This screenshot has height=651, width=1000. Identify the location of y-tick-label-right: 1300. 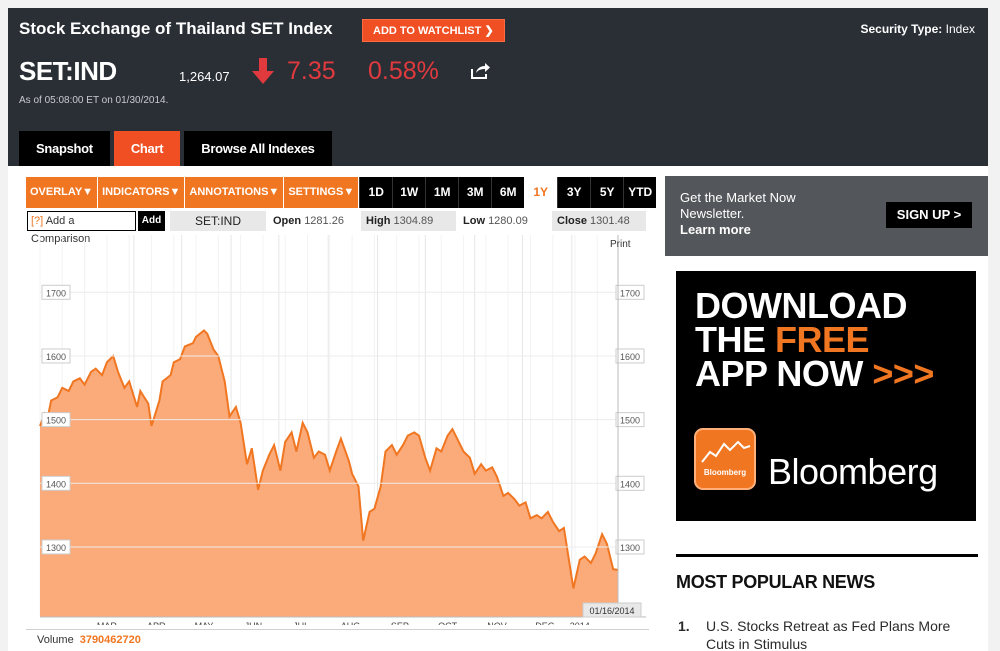
(630, 548).